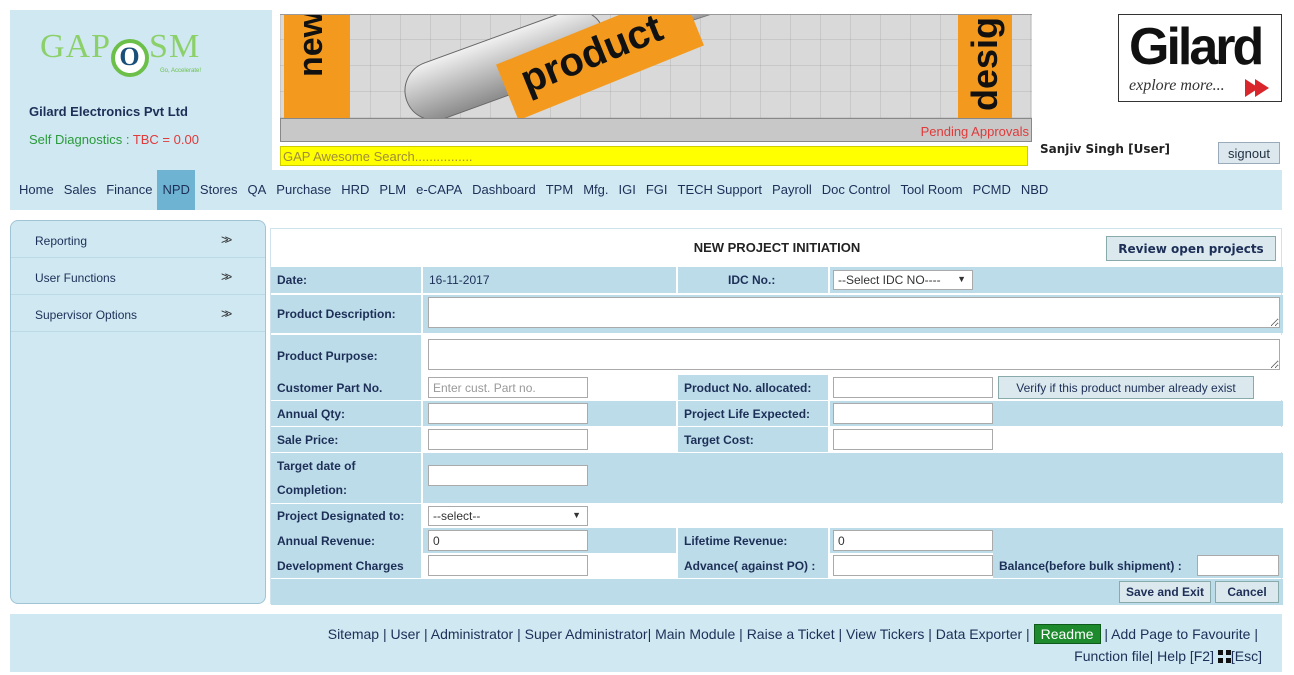  Describe the element at coordinates (913, 413) in the screenshot. I see `project-life-input` at that location.